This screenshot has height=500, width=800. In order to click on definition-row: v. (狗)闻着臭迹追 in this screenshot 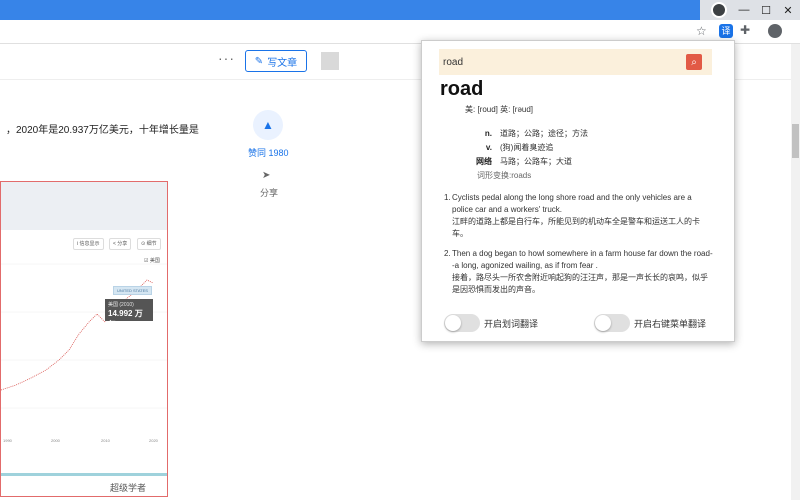, I will do `click(525, 147)`.